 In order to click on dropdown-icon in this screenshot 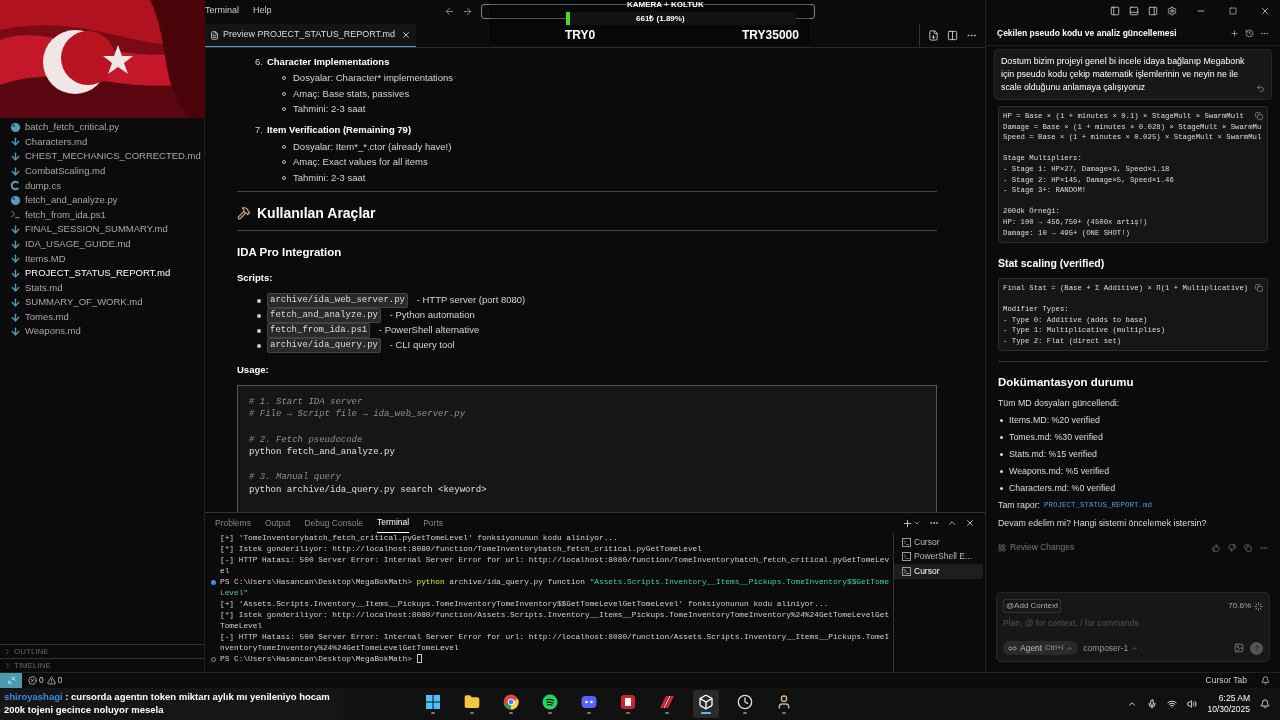, I will do `click(917, 523)`.